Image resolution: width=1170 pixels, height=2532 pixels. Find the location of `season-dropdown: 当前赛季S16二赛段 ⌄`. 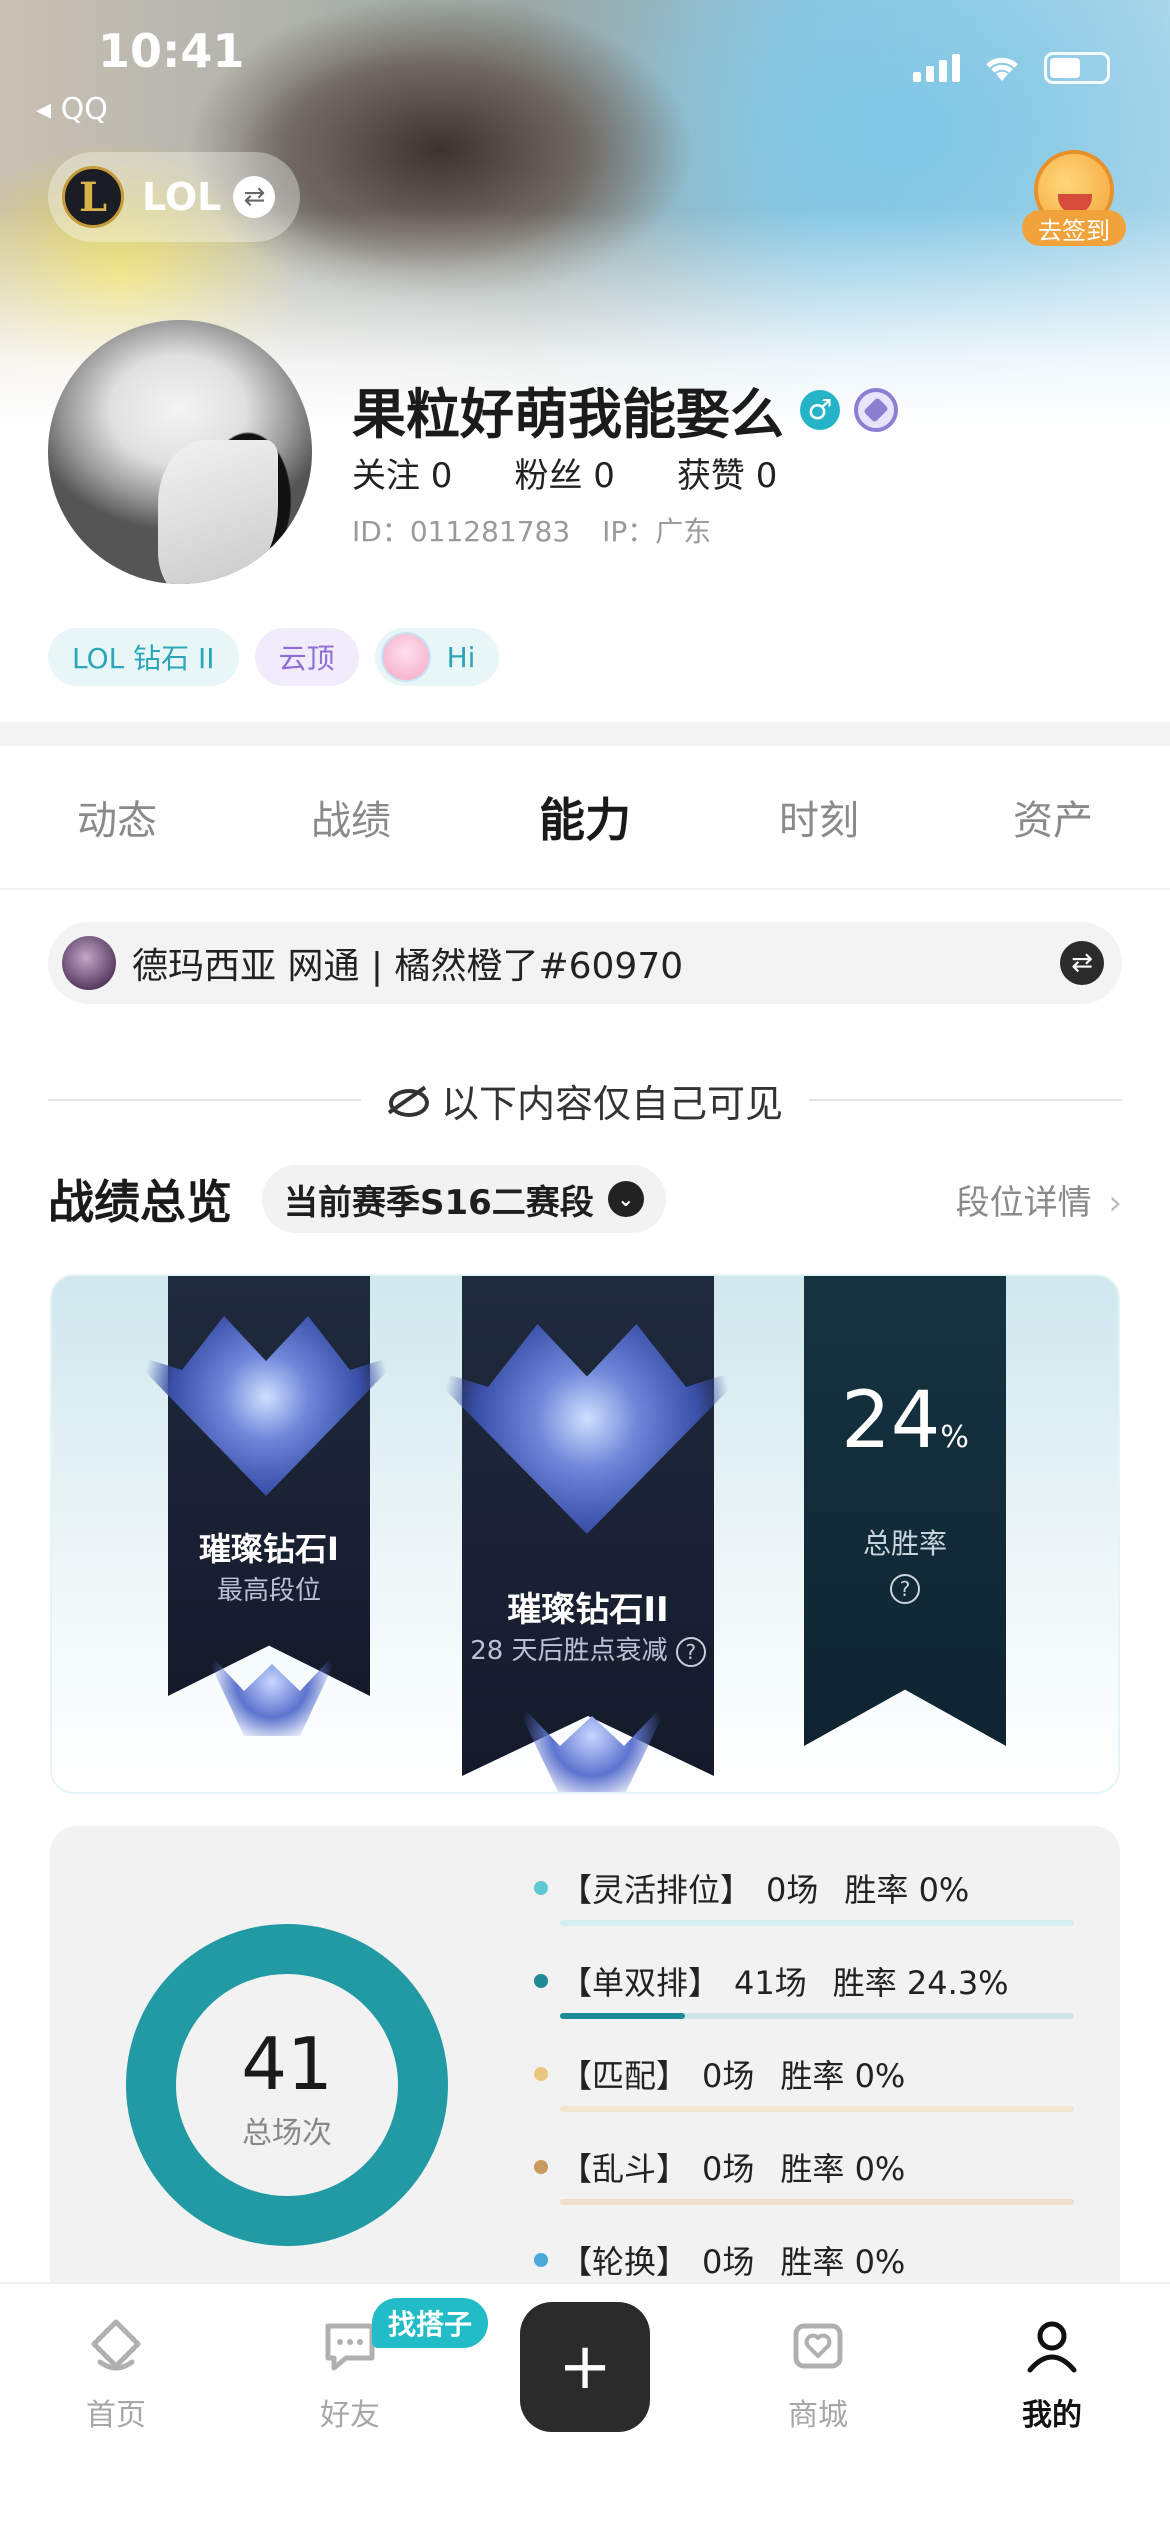

season-dropdown: 当前赛季S16二赛段 ⌄ is located at coordinates (464, 1199).